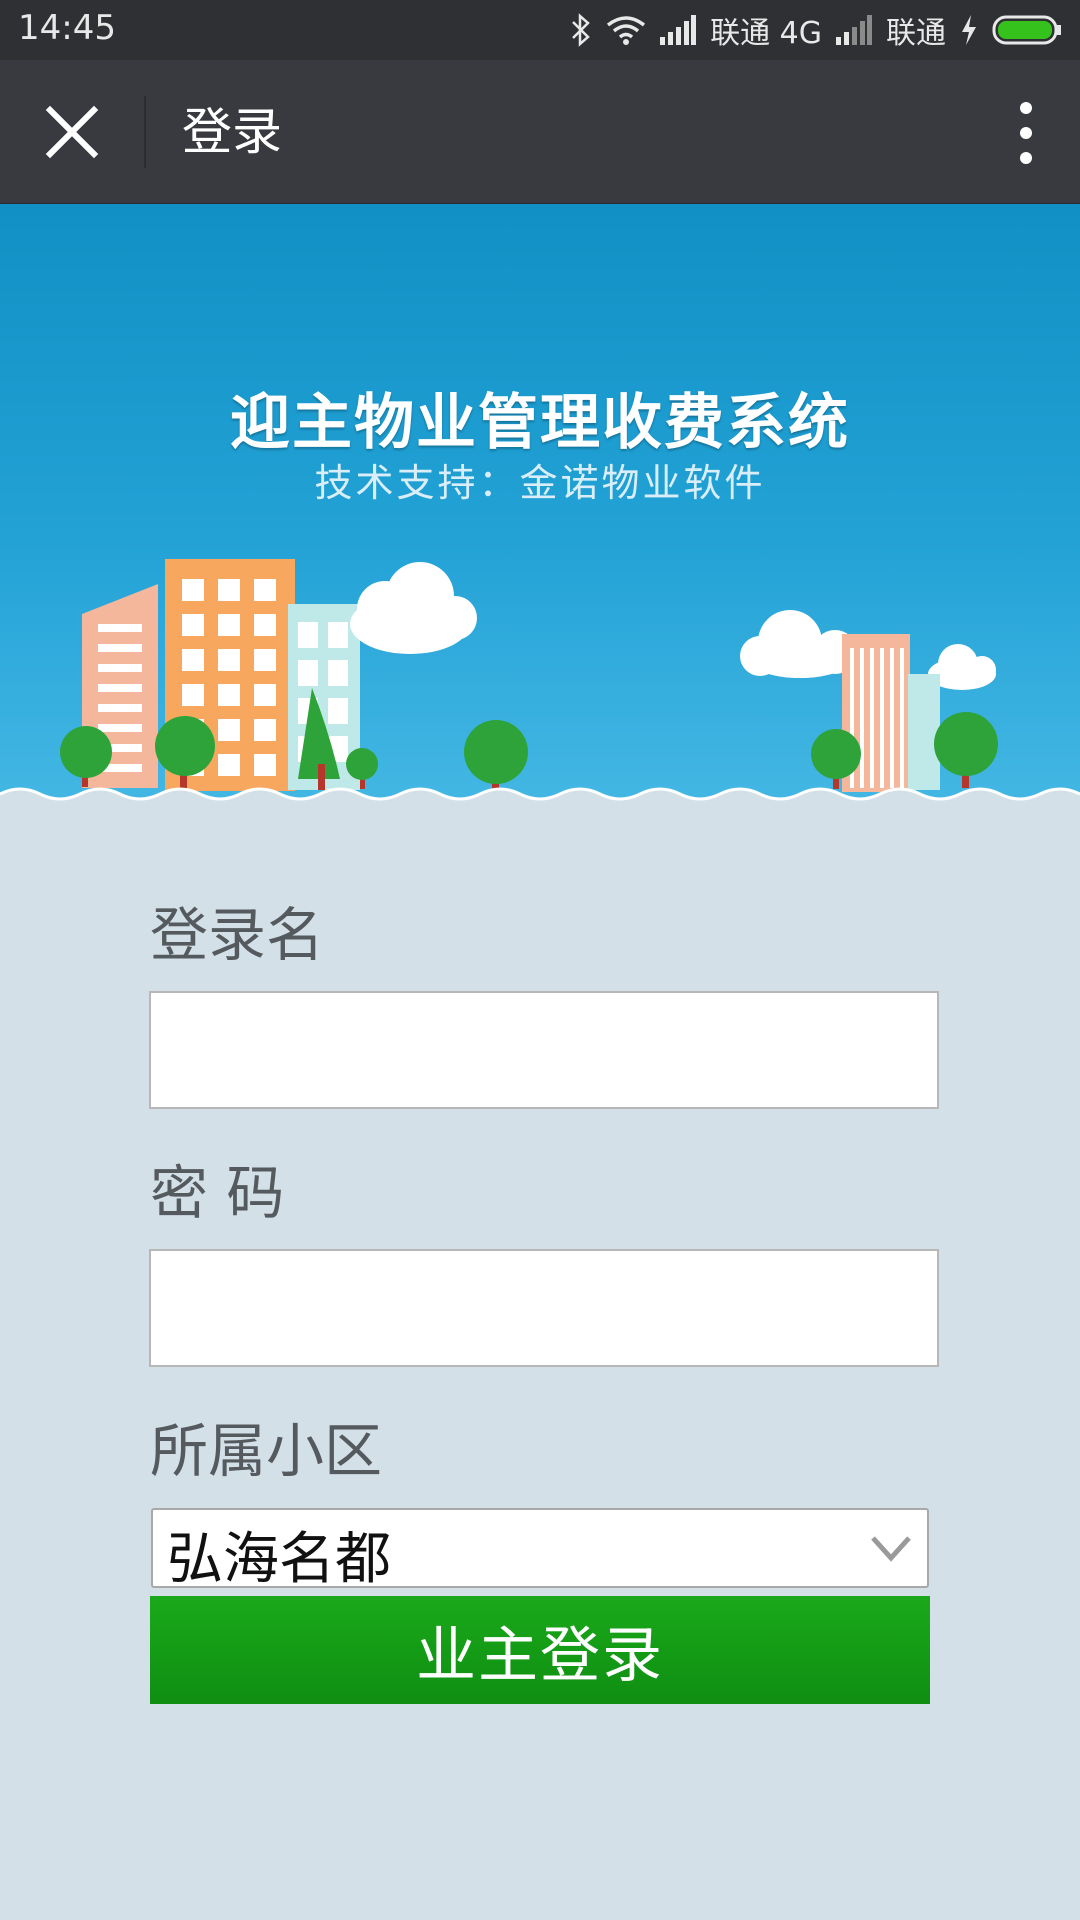 This screenshot has width=1080, height=1920. Describe the element at coordinates (544, 1050) in the screenshot. I see `username-input` at that location.